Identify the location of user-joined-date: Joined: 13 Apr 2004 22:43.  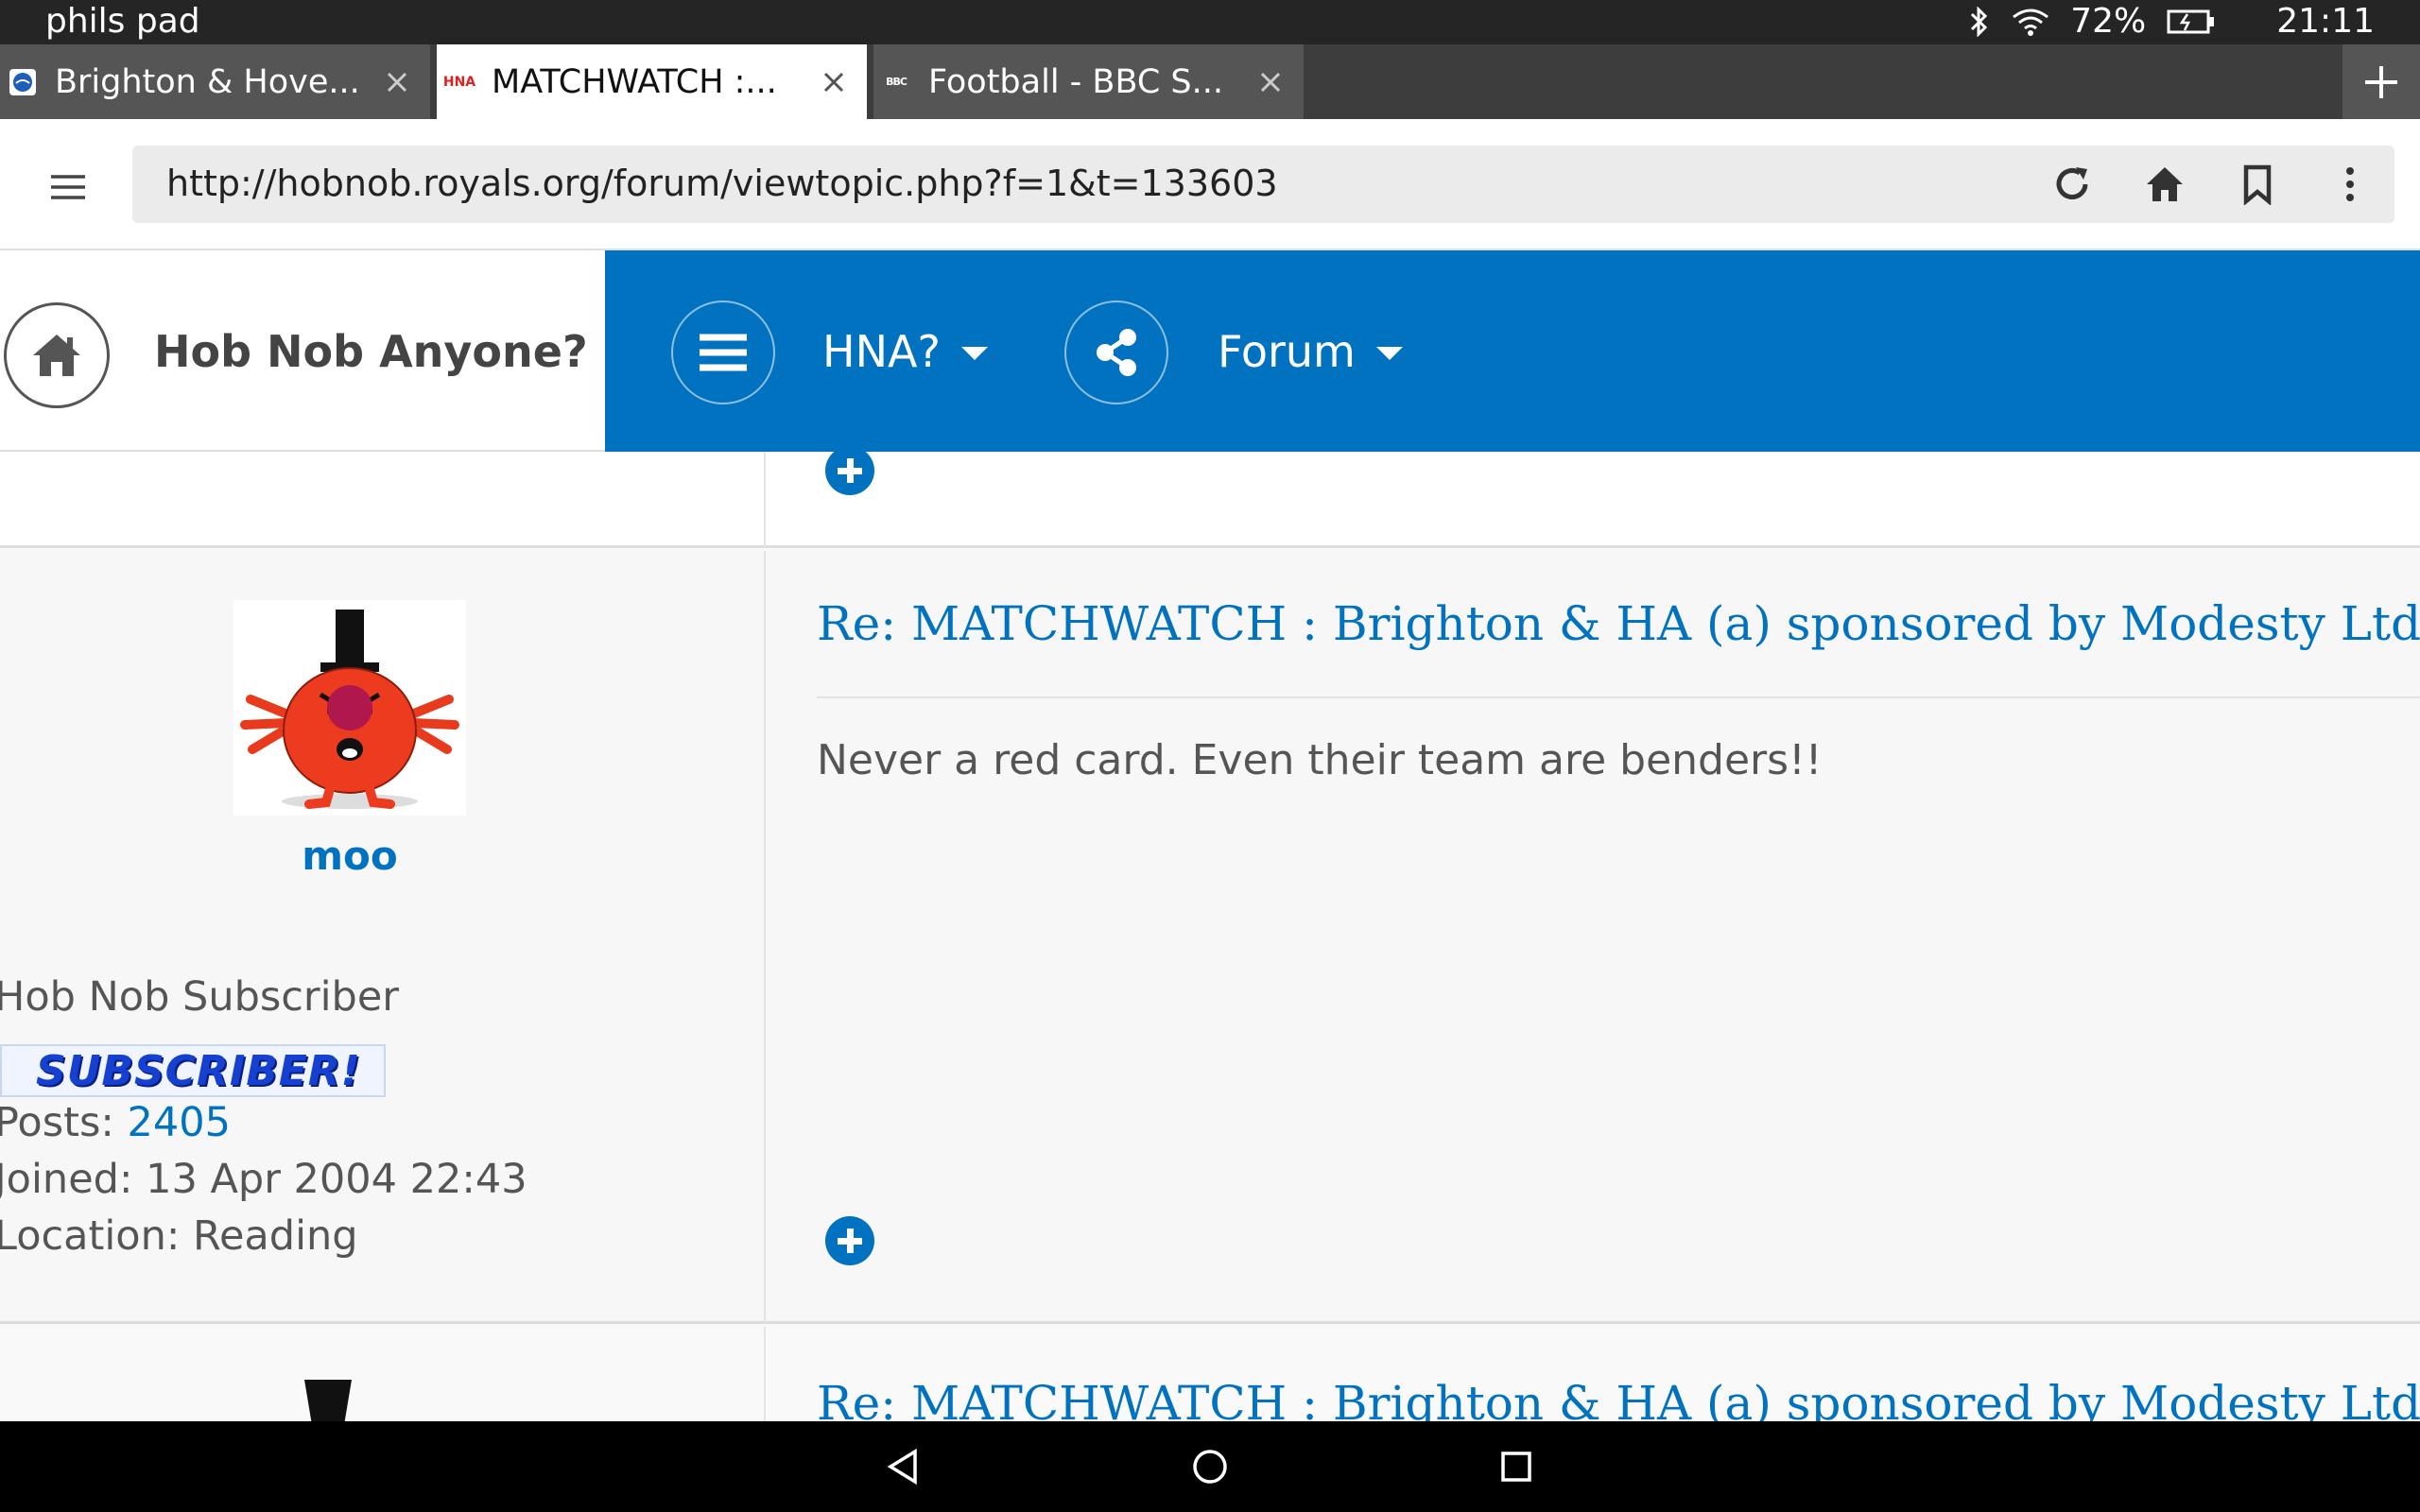
(263, 1179).